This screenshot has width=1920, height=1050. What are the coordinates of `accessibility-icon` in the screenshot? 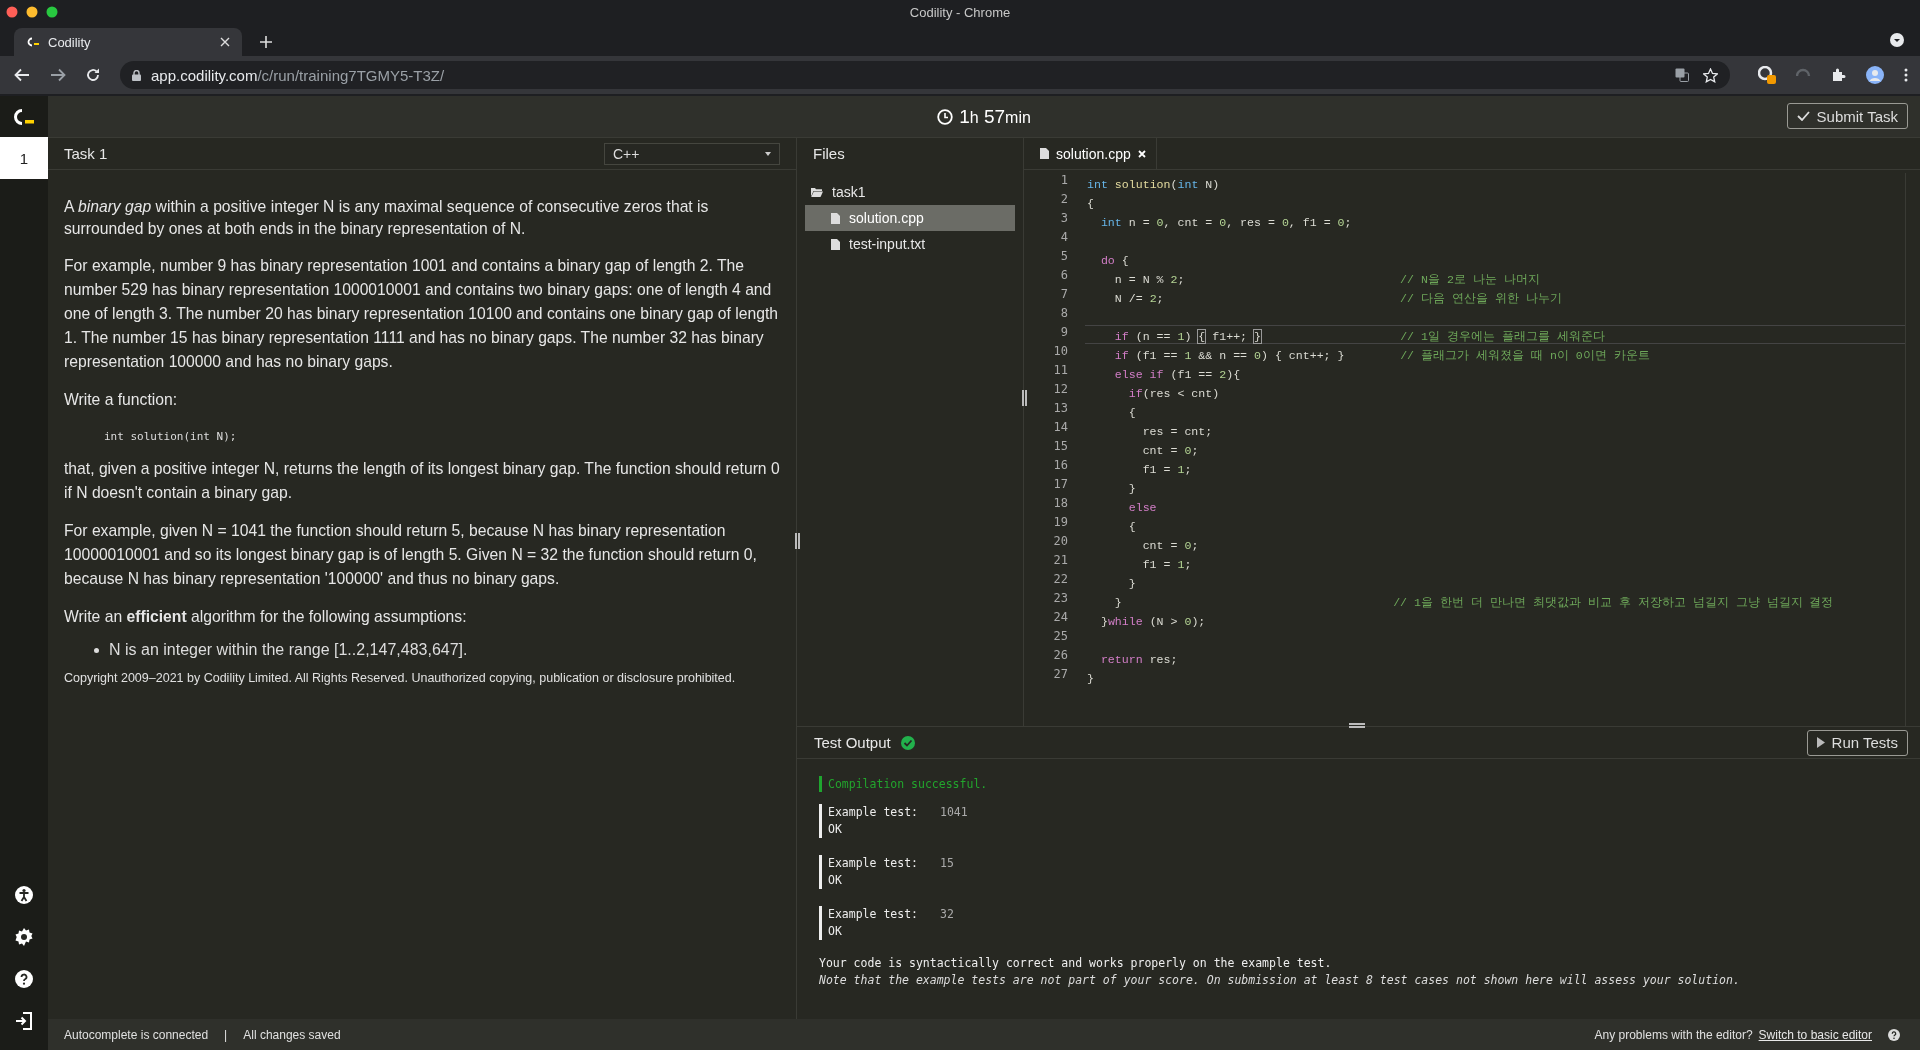 It's located at (24, 895).